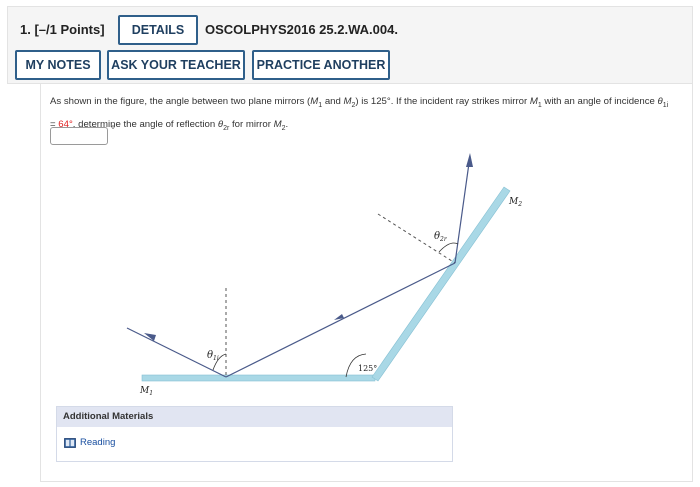 The height and width of the screenshot is (487, 700). What do you see at coordinates (213, 356) in the screenshot?
I see `theta1-label: θ1i` at bounding box center [213, 356].